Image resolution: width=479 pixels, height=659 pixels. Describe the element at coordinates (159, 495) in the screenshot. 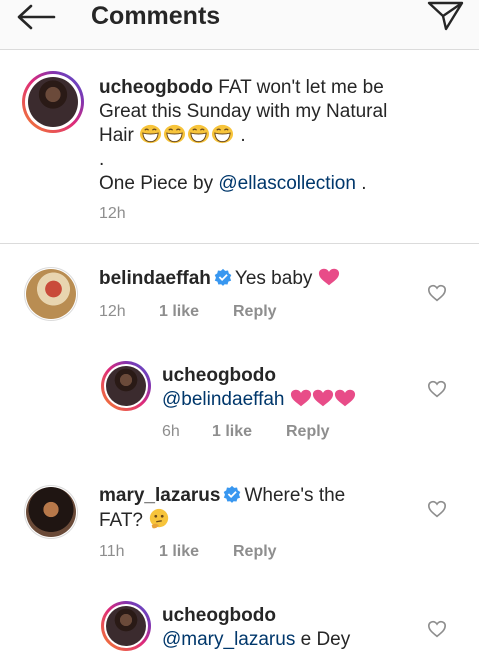

I see `comment-username: mary_lazarus` at that location.